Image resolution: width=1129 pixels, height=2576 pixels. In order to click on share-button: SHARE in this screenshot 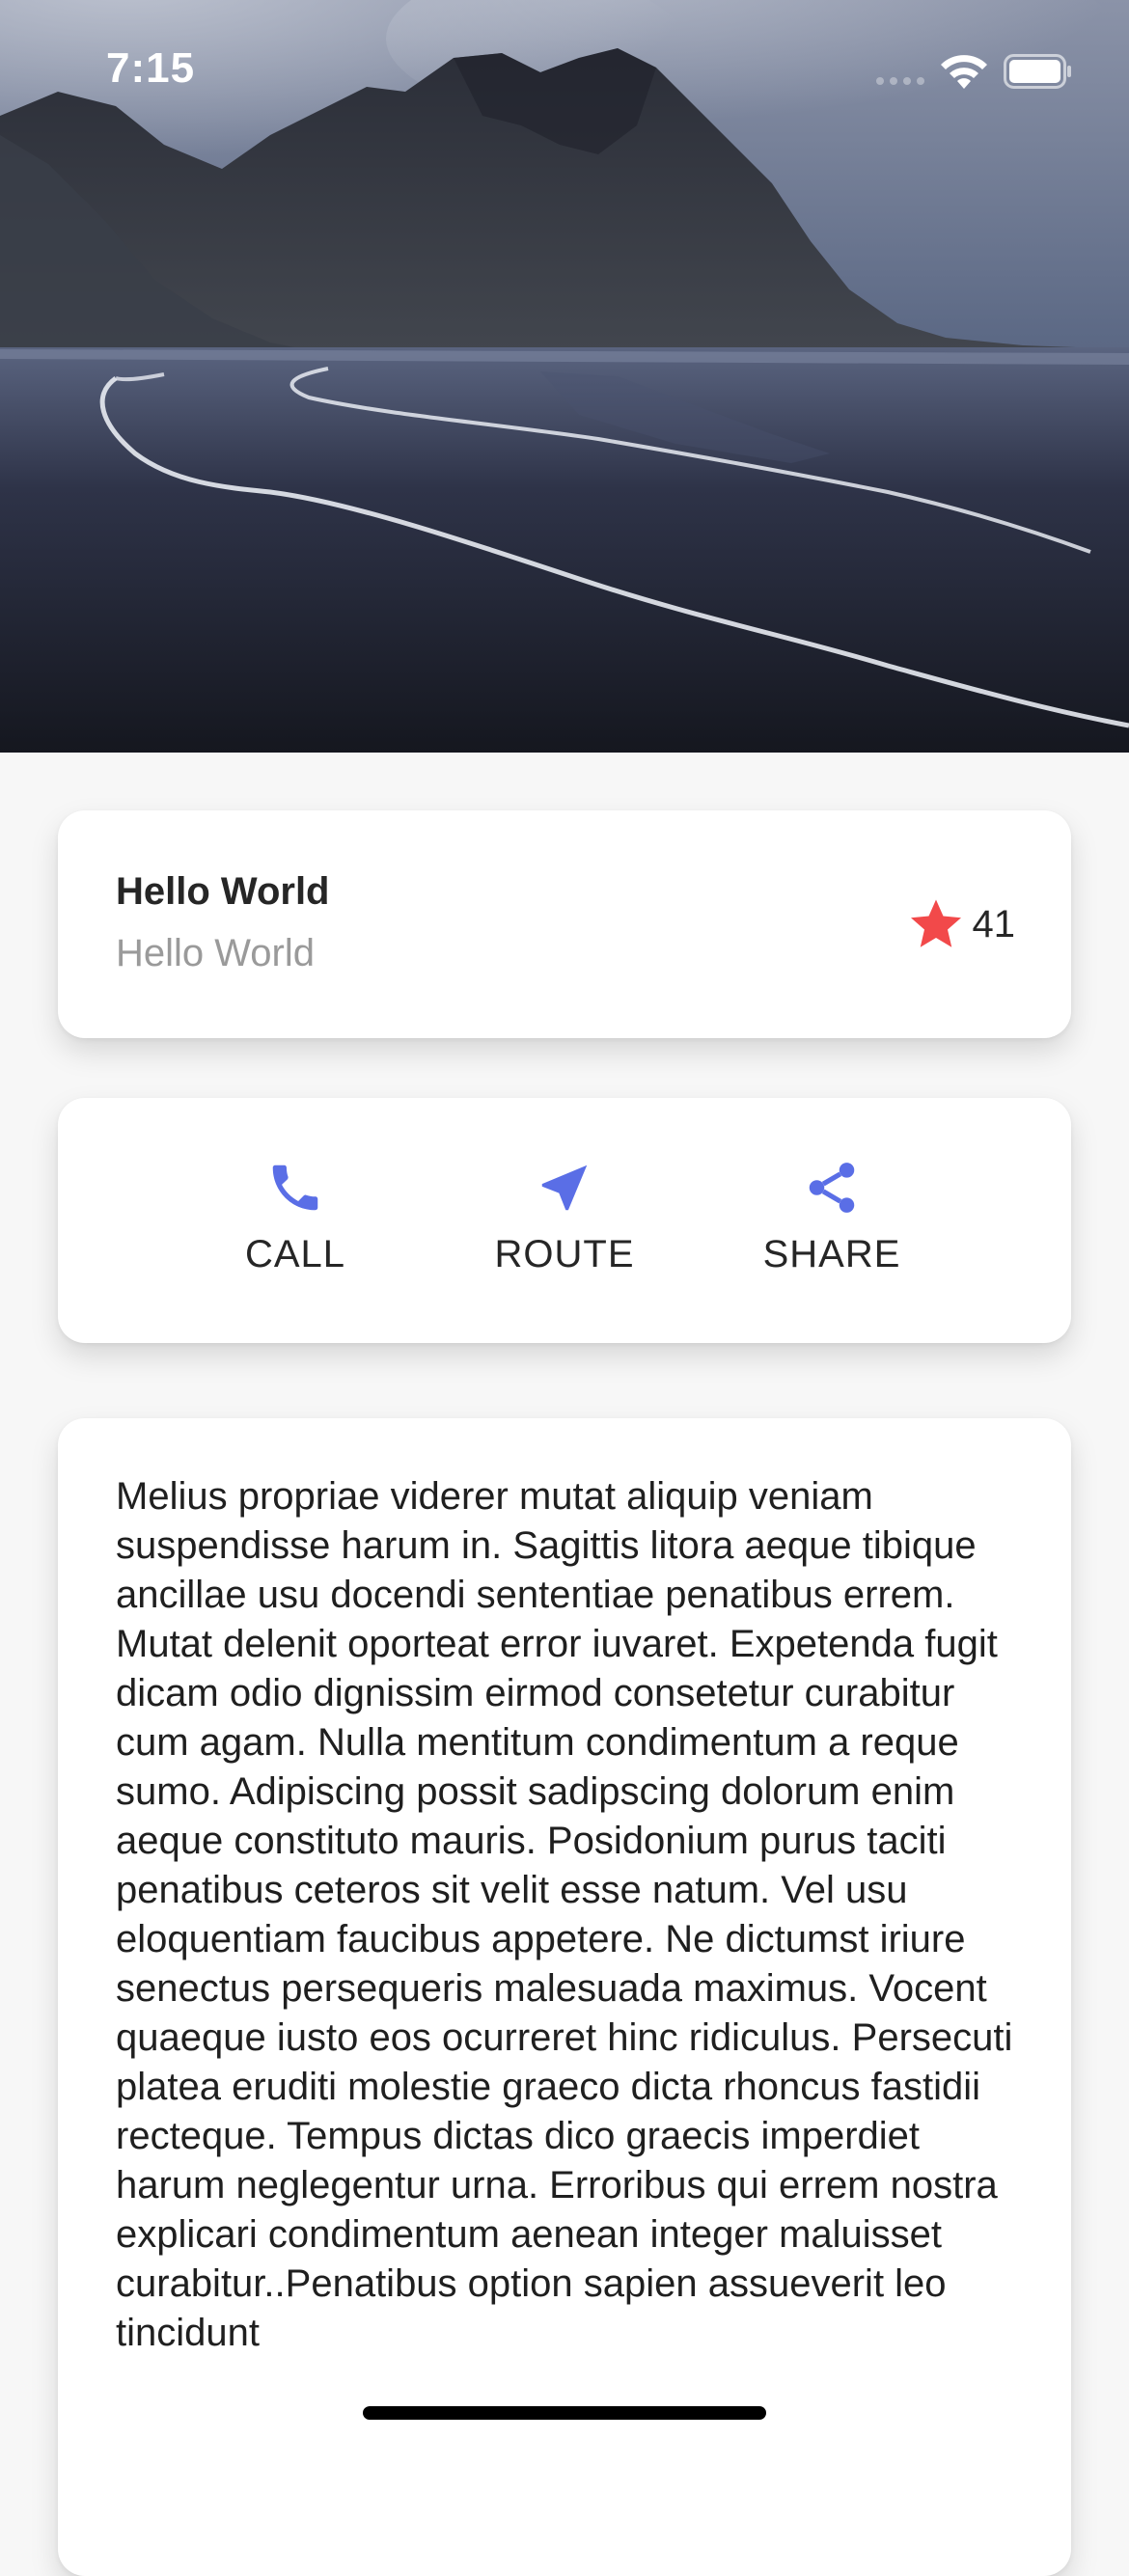, I will do `click(832, 1226)`.